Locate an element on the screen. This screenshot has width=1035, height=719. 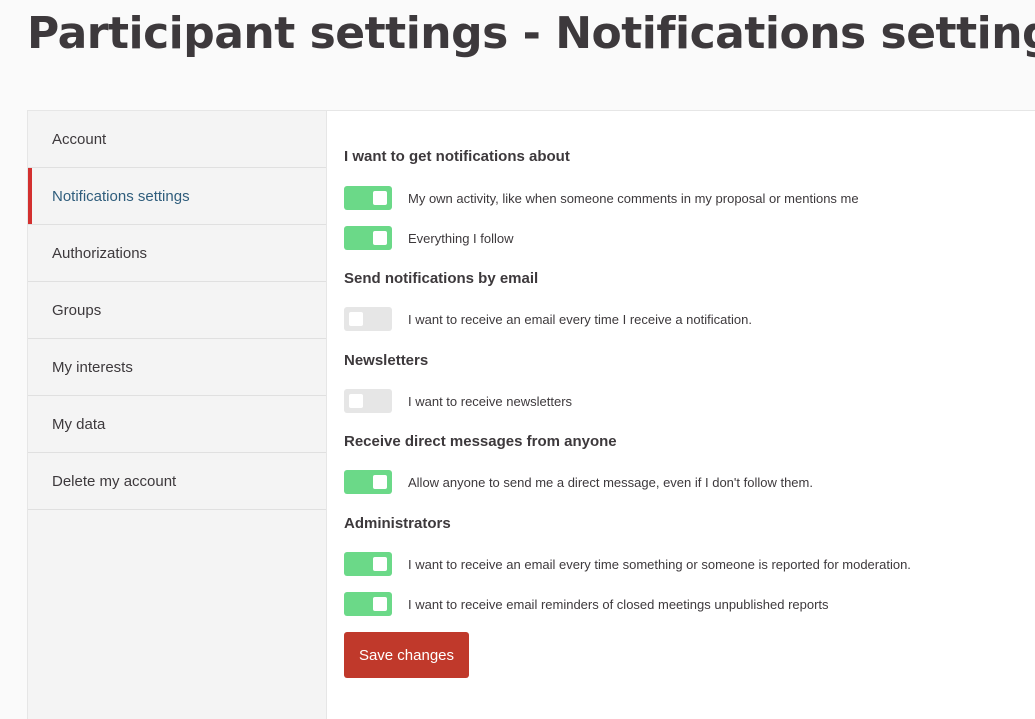
save-changes-button: Save changes is located at coordinates (406, 655).